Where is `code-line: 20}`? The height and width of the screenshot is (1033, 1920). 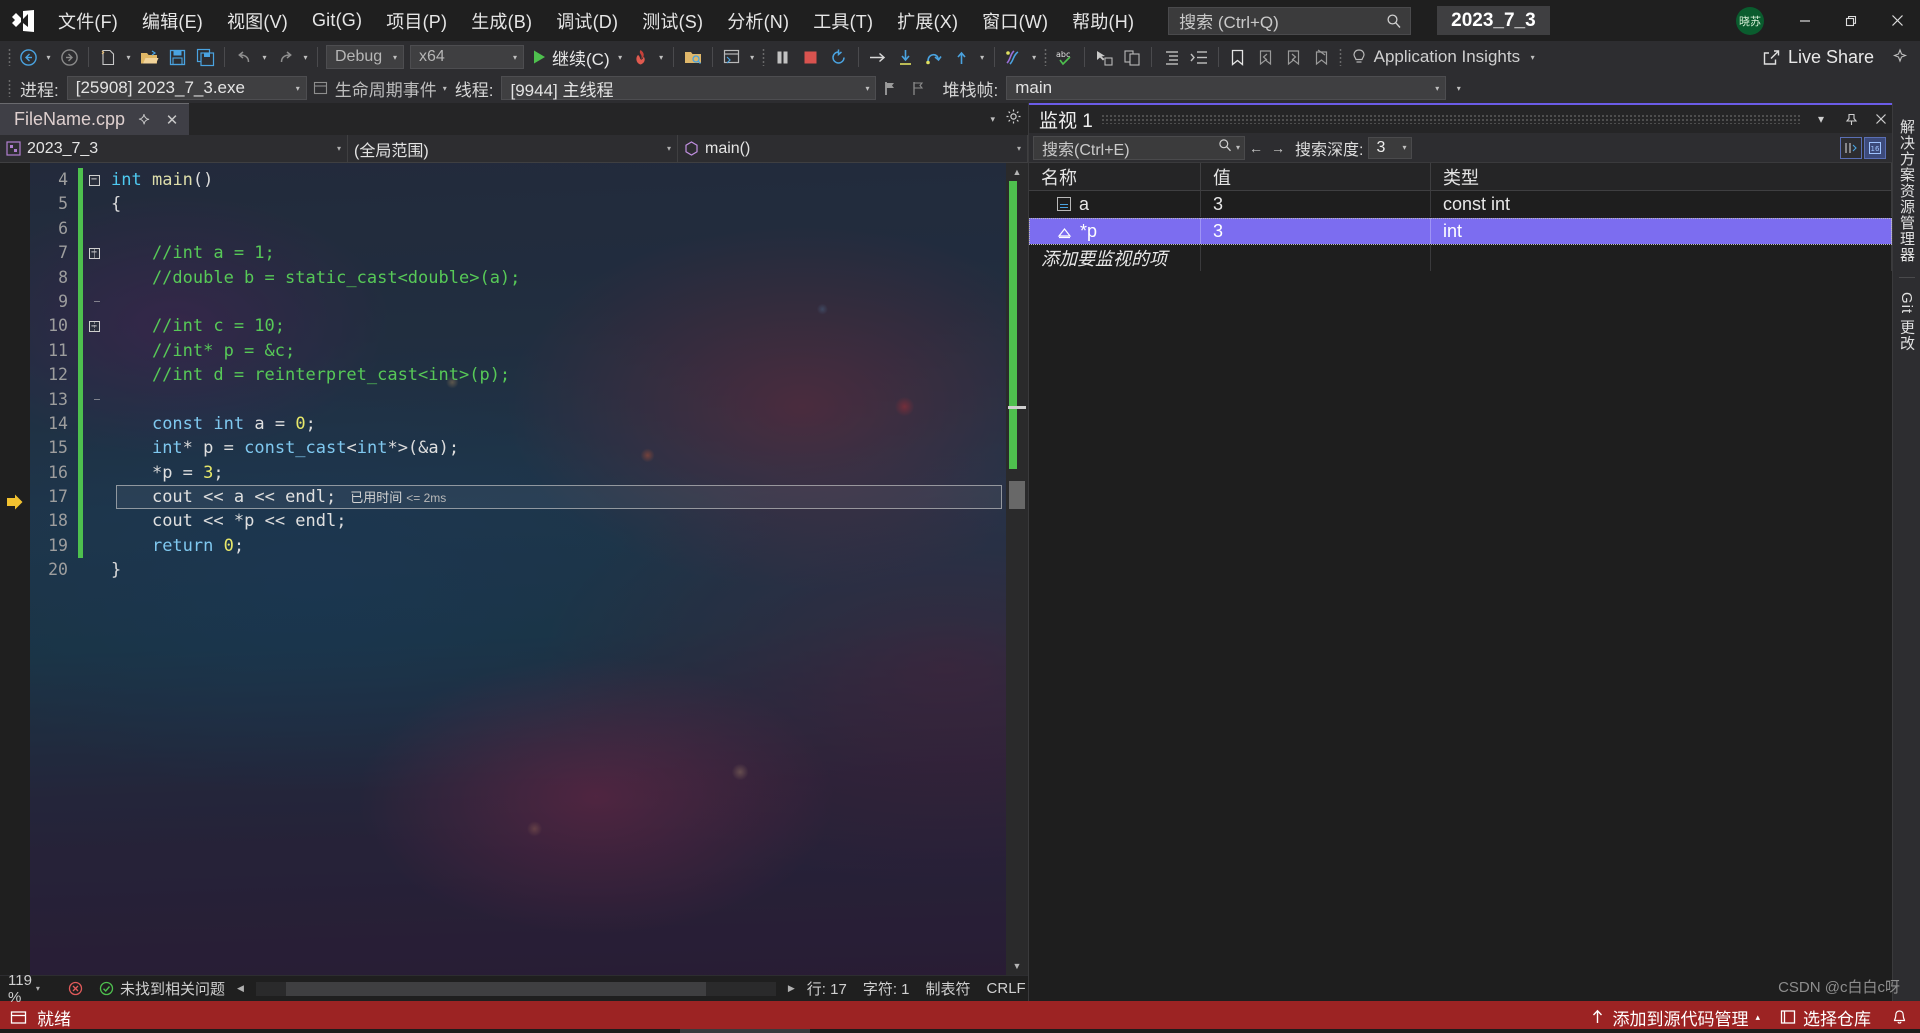
code-line: 20} is located at coordinates (518, 570).